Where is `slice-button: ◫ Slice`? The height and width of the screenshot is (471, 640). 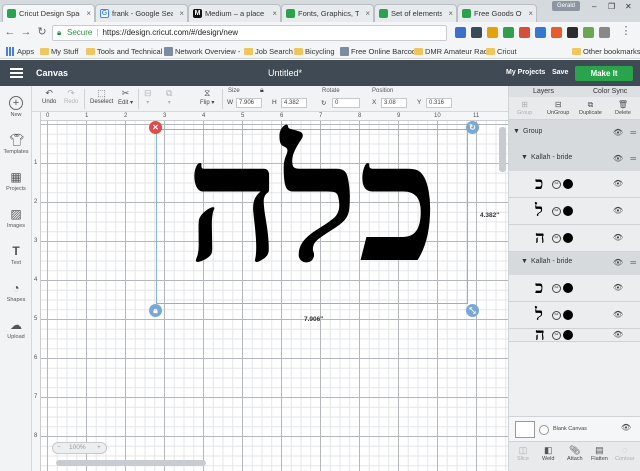
slice-button: ◫ Slice is located at coordinates (523, 453).